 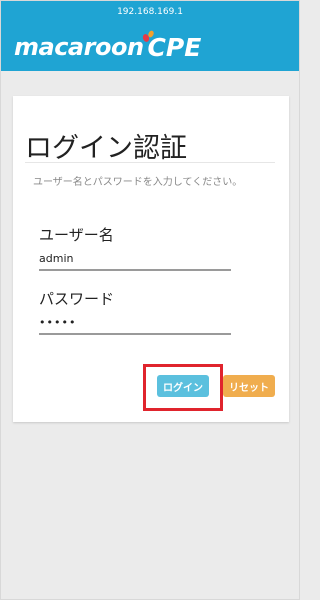 What do you see at coordinates (135, 334) in the screenshot?
I see `password-underline` at bounding box center [135, 334].